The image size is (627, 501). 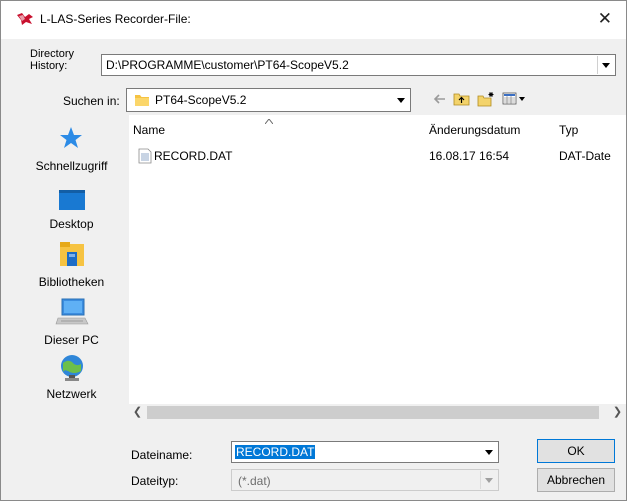 What do you see at coordinates (91, 101) in the screenshot?
I see `look-in-label: Suchen in:` at bounding box center [91, 101].